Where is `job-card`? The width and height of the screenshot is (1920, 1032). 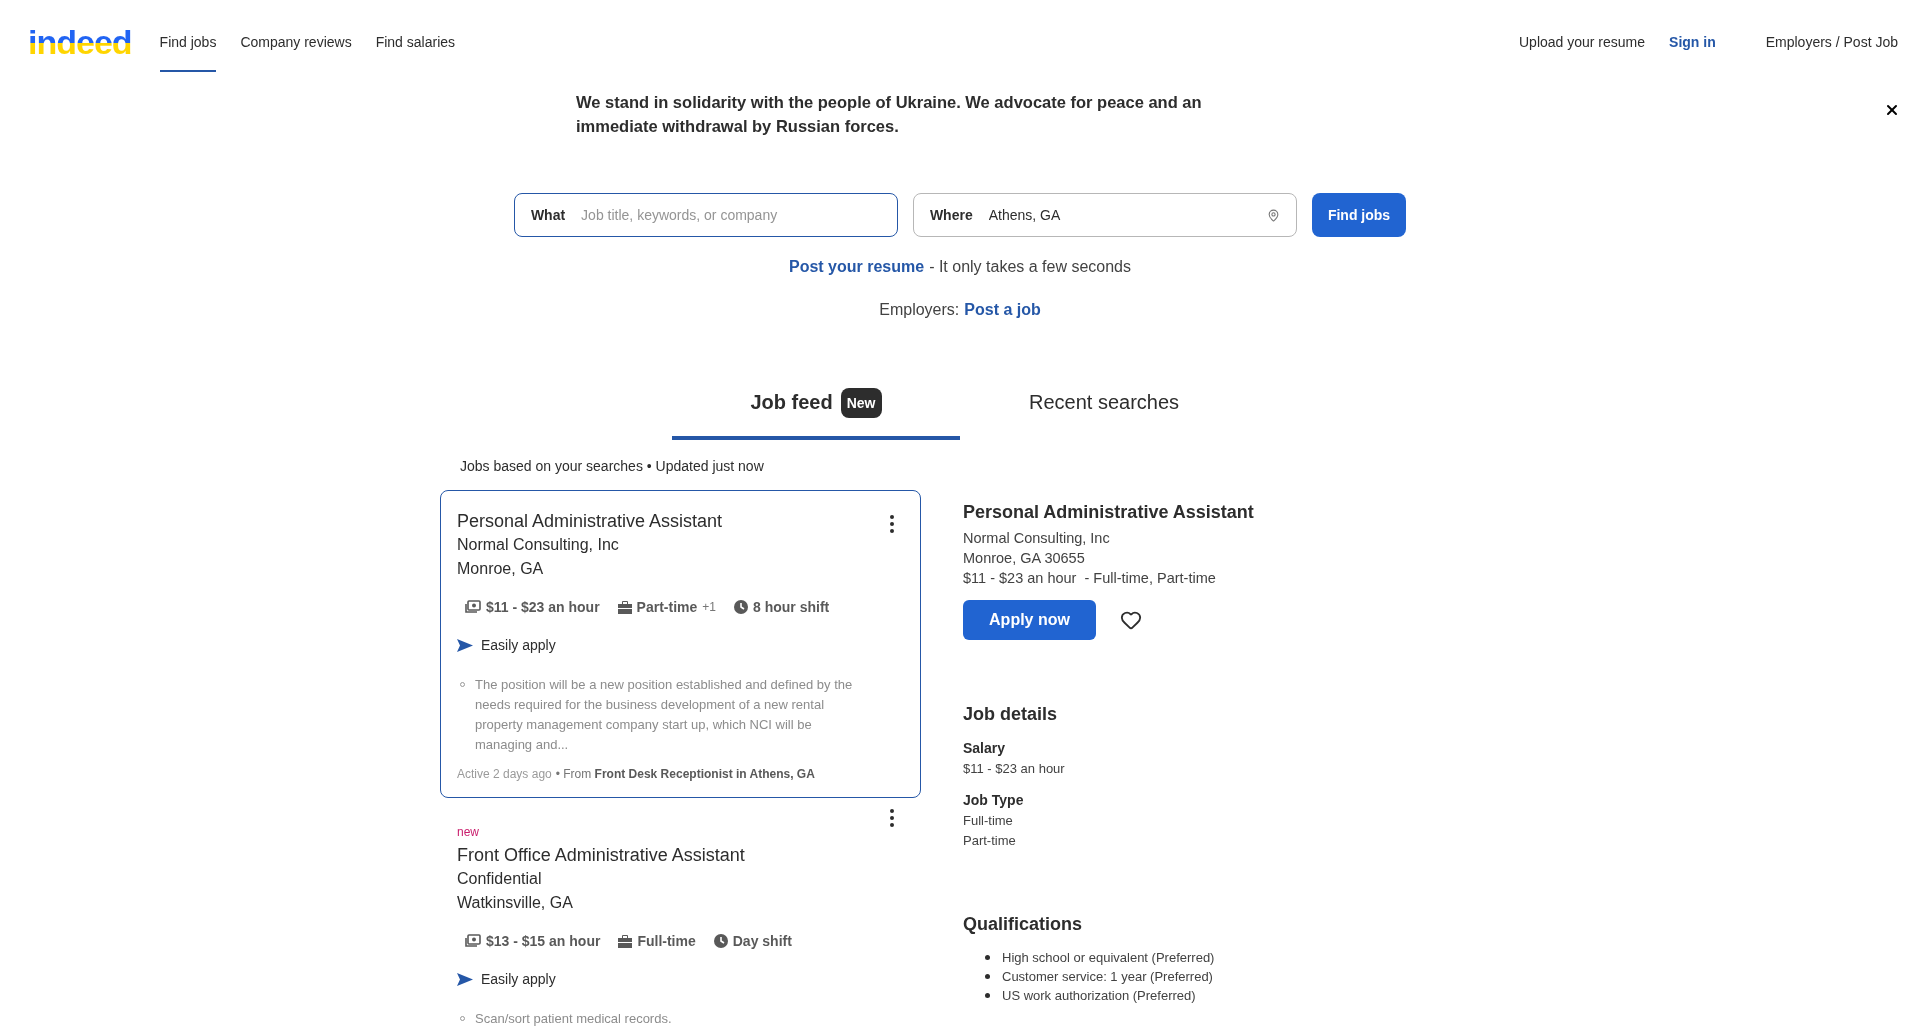 job-card is located at coordinates (680, 644).